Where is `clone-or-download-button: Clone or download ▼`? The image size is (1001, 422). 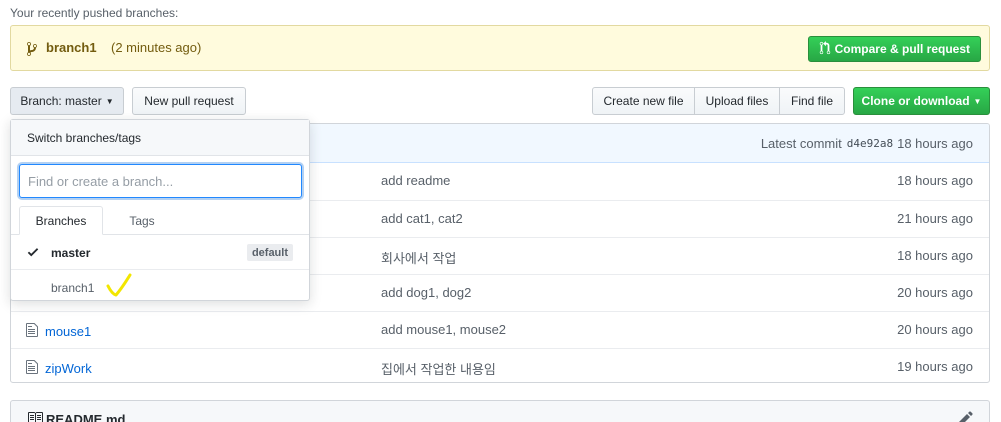 clone-or-download-button: Clone or download ▼ is located at coordinates (921, 101).